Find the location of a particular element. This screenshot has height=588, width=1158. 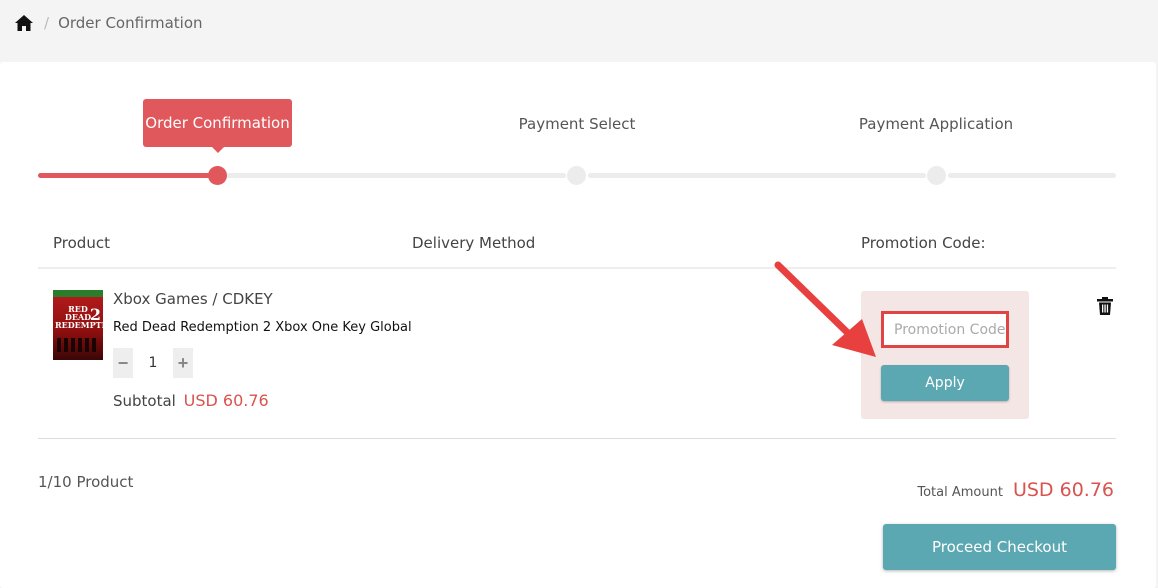

apply-button: Apply is located at coordinates (945, 383).